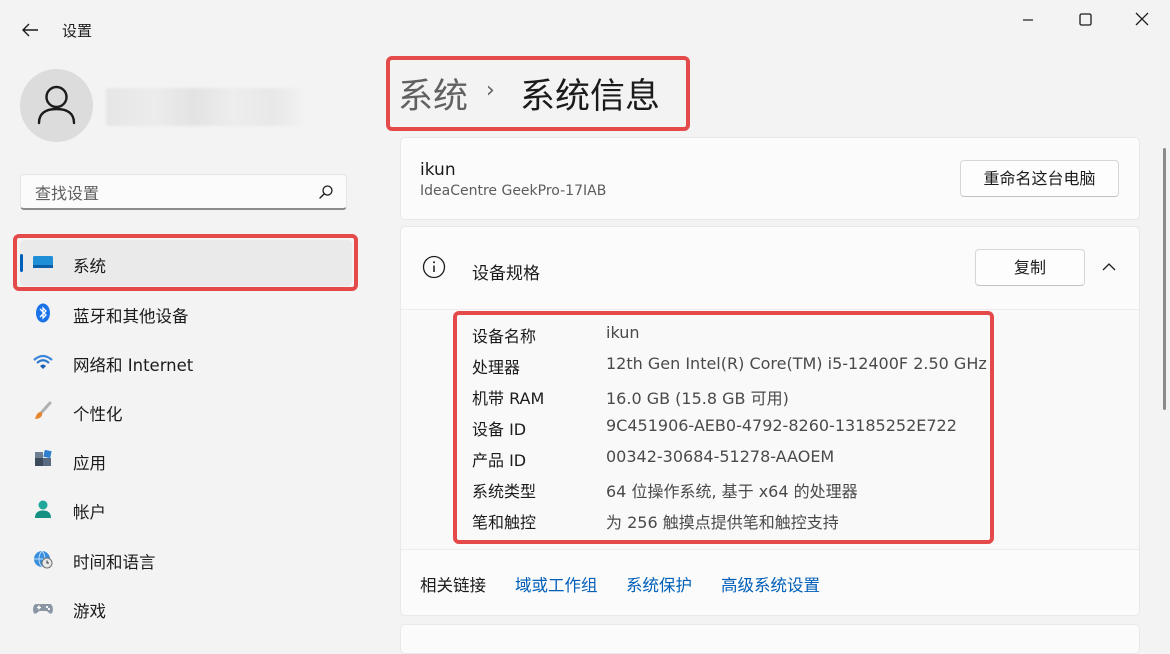 The image size is (1170, 654). I want to click on spec-key: 设备 ID, so click(499, 429).